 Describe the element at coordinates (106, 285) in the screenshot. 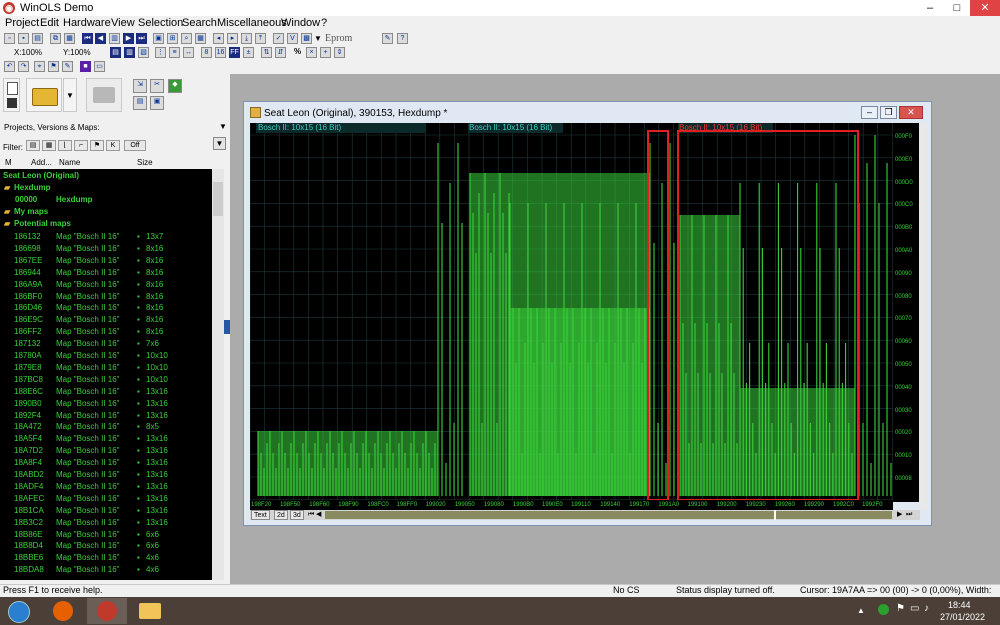

I see `map-list-row: 186A9A Map "Bosch II 16" ▪ 8x16` at that location.